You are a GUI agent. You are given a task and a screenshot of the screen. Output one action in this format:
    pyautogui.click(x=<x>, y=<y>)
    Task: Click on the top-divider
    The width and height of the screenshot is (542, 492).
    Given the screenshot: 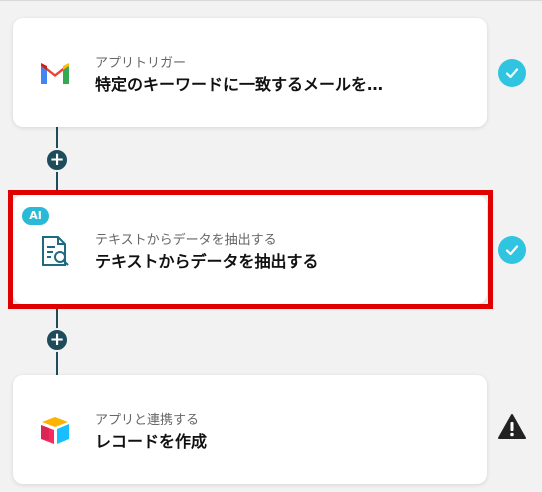 What is the action you would take?
    pyautogui.click(x=271, y=0)
    